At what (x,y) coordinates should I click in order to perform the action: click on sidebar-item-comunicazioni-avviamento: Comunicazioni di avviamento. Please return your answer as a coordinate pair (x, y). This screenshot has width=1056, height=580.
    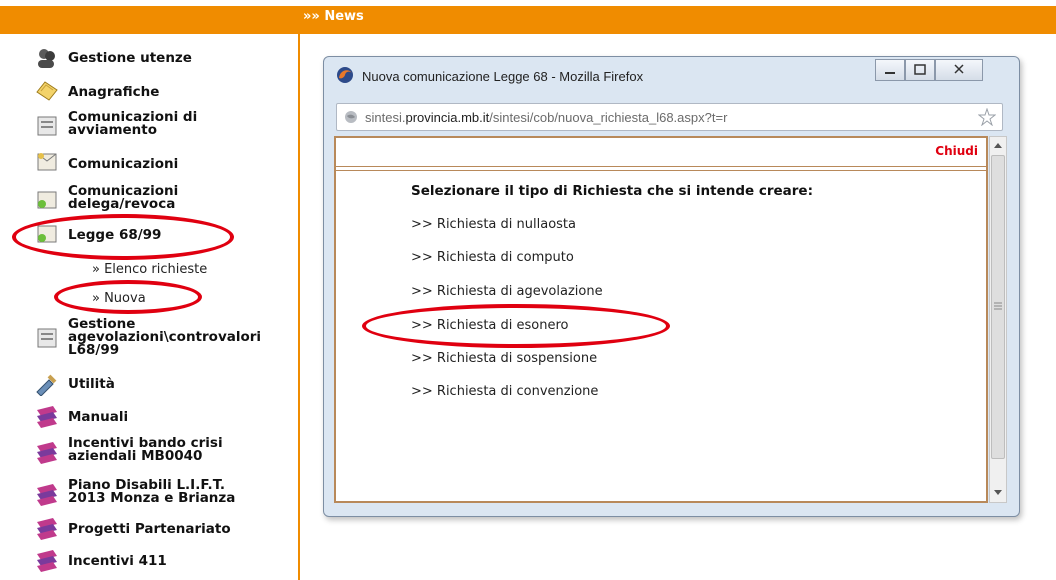
    Looking at the image, I should click on (149, 126).